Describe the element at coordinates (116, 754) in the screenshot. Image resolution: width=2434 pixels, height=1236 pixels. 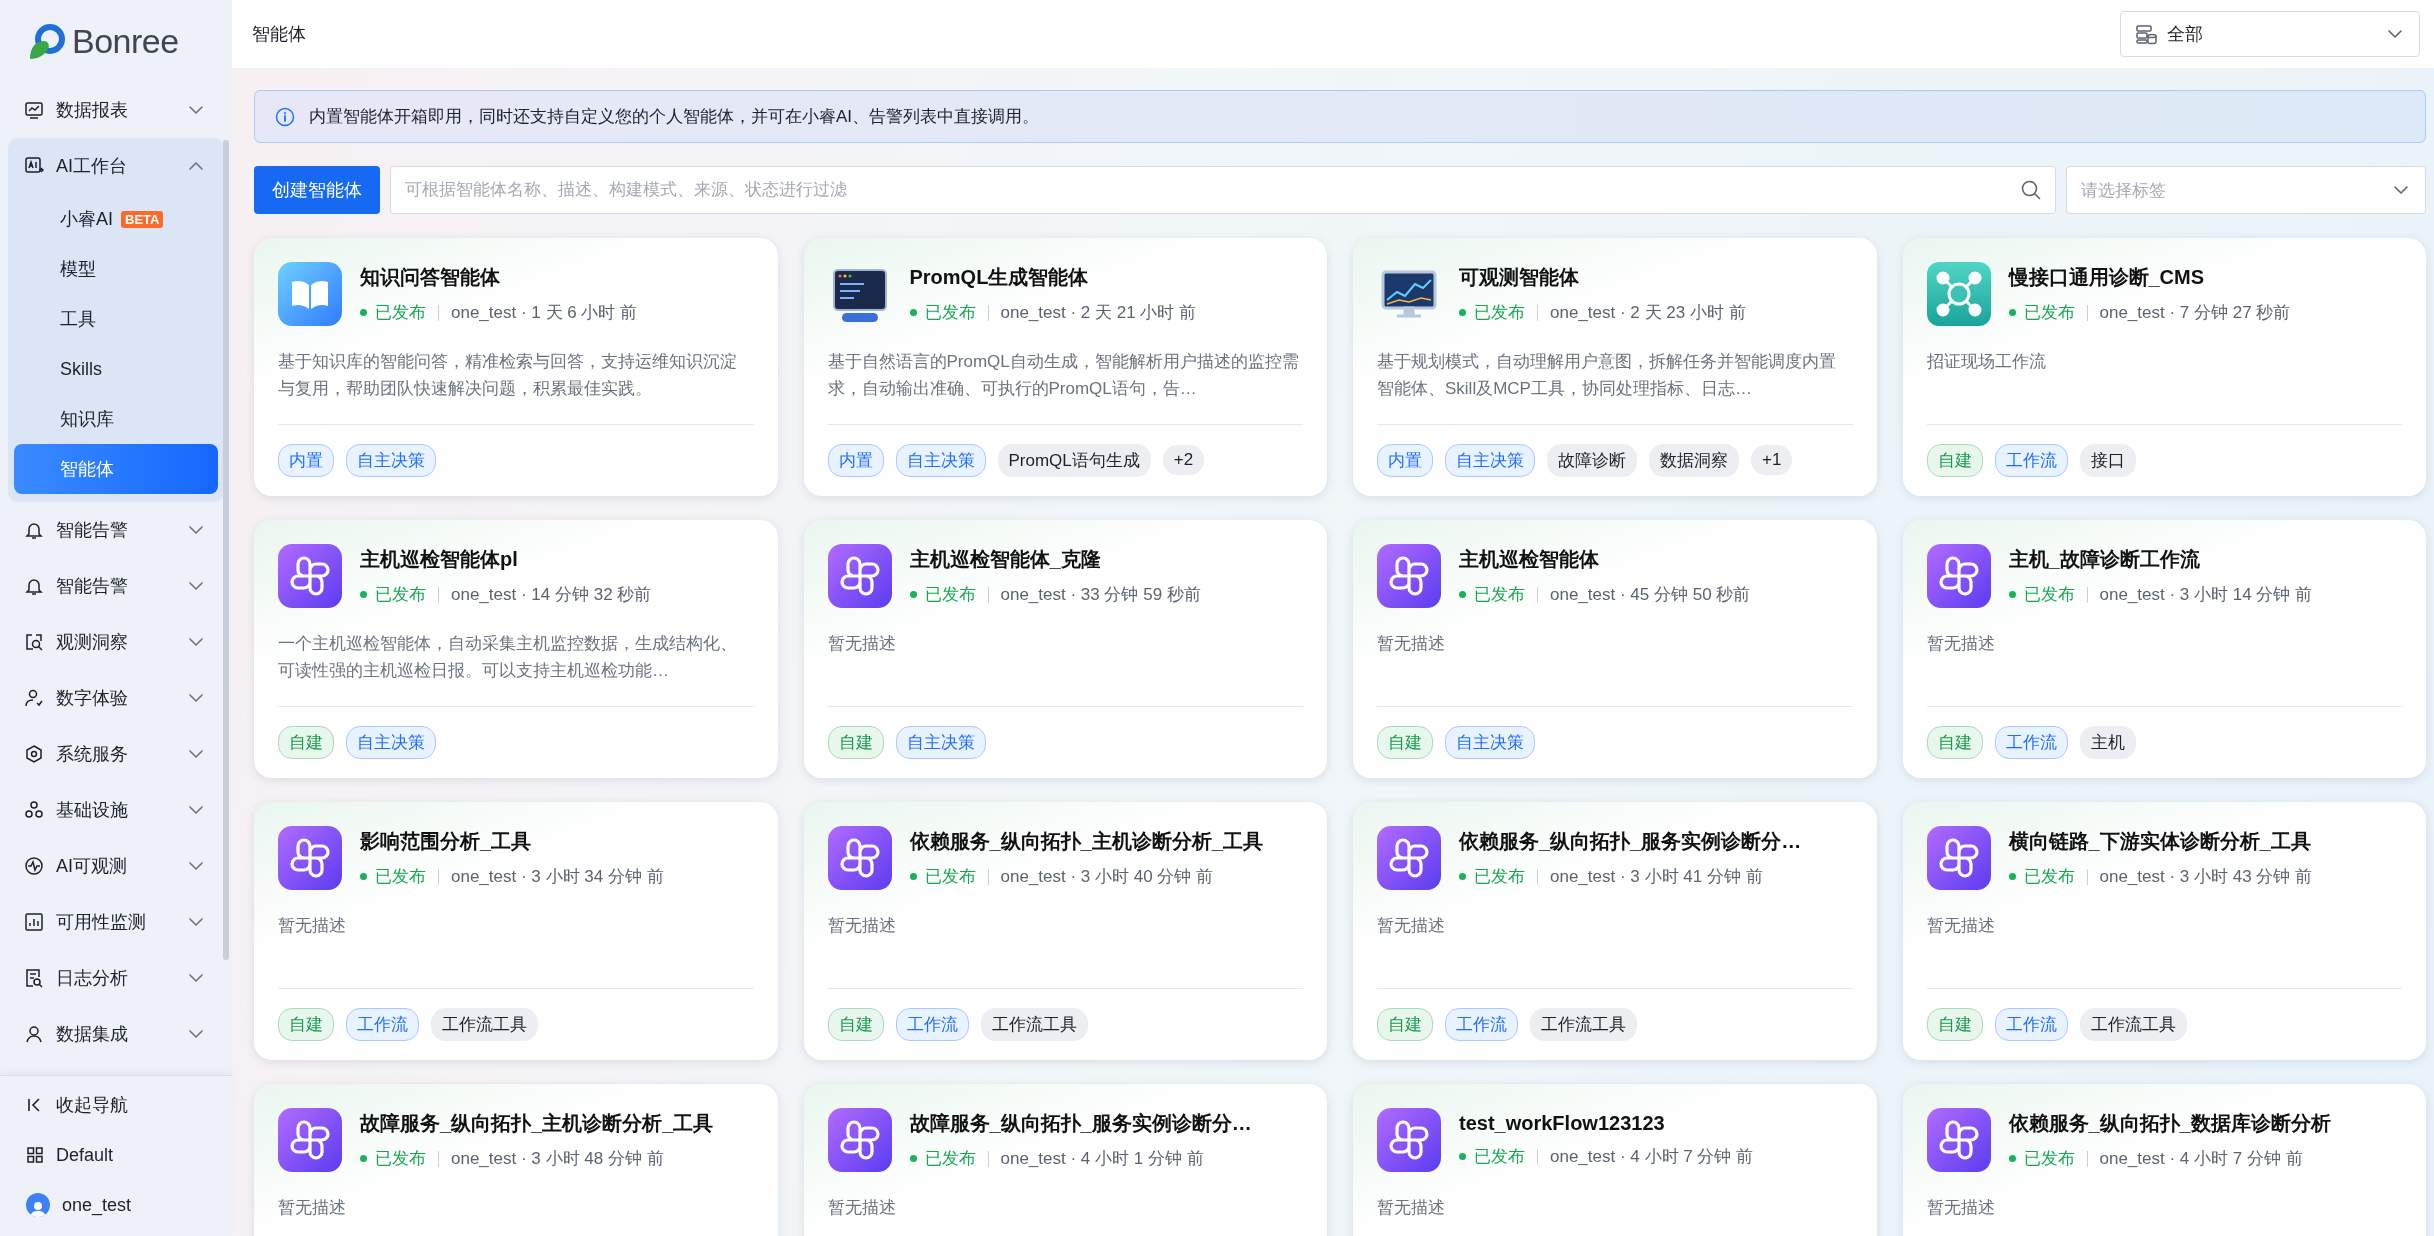
I see `nav-item: 系统服务` at that location.